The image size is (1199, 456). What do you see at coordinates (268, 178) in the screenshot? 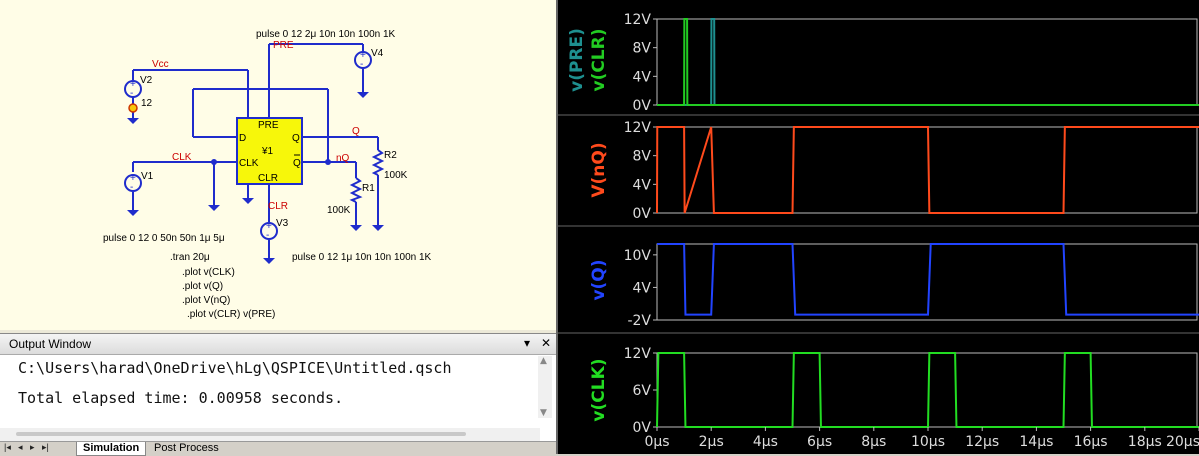
I see `clr-pin-label: CLR` at bounding box center [268, 178].